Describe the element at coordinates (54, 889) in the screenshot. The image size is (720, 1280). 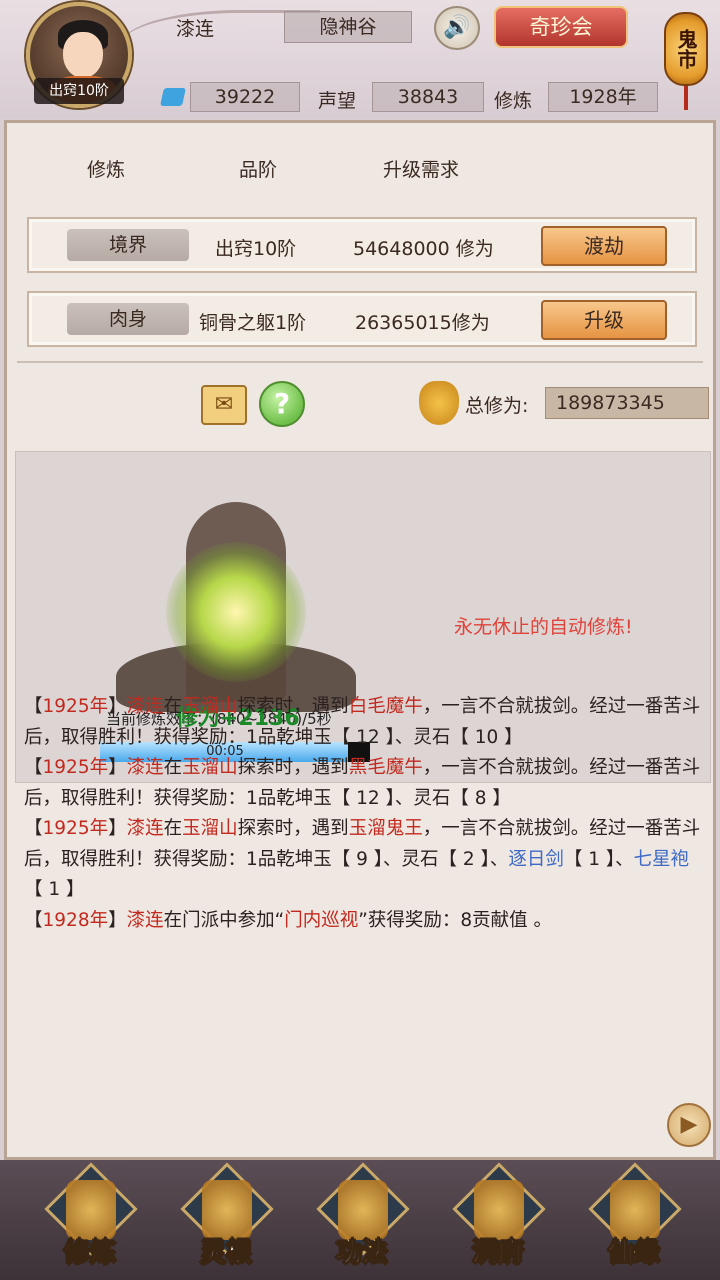
I see `log-text: 【 1 】` at that location.